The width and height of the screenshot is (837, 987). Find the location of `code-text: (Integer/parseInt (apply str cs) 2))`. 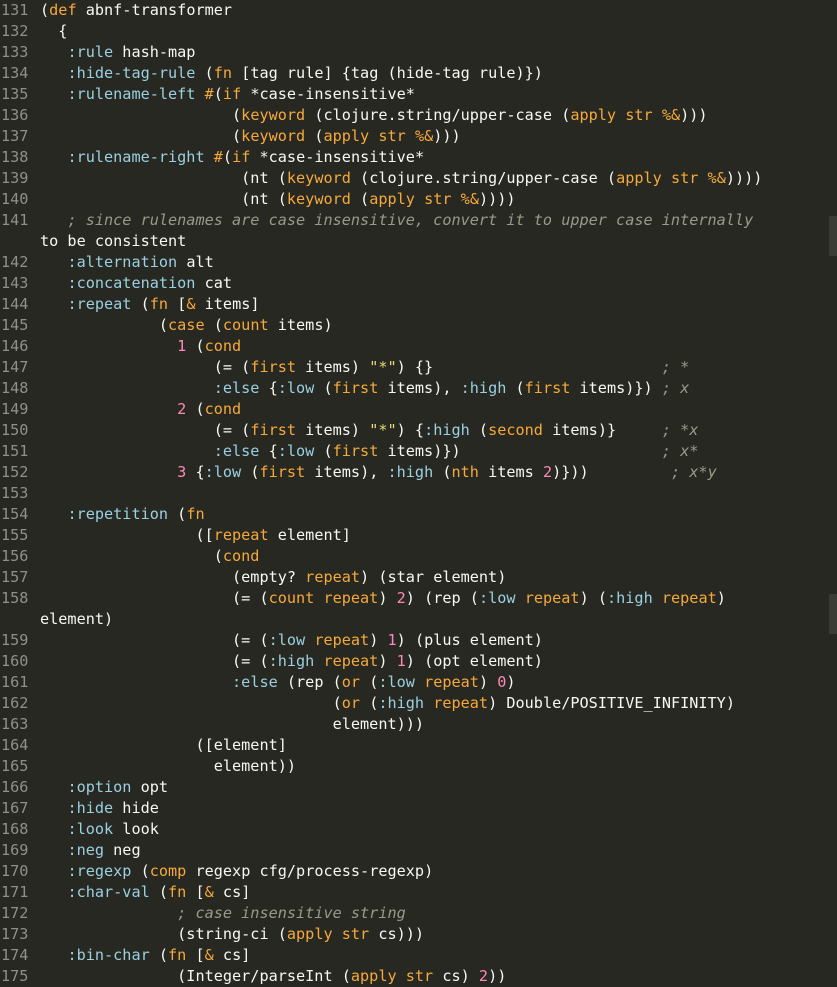

code-text: (Integer/parseInt (apply str cs) 2)) is located at coordinates (273, 976).